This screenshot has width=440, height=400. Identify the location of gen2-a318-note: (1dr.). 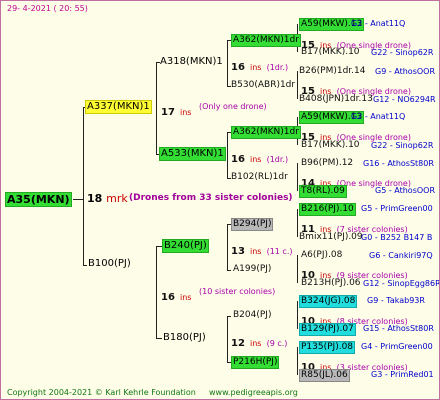
(277, 67).